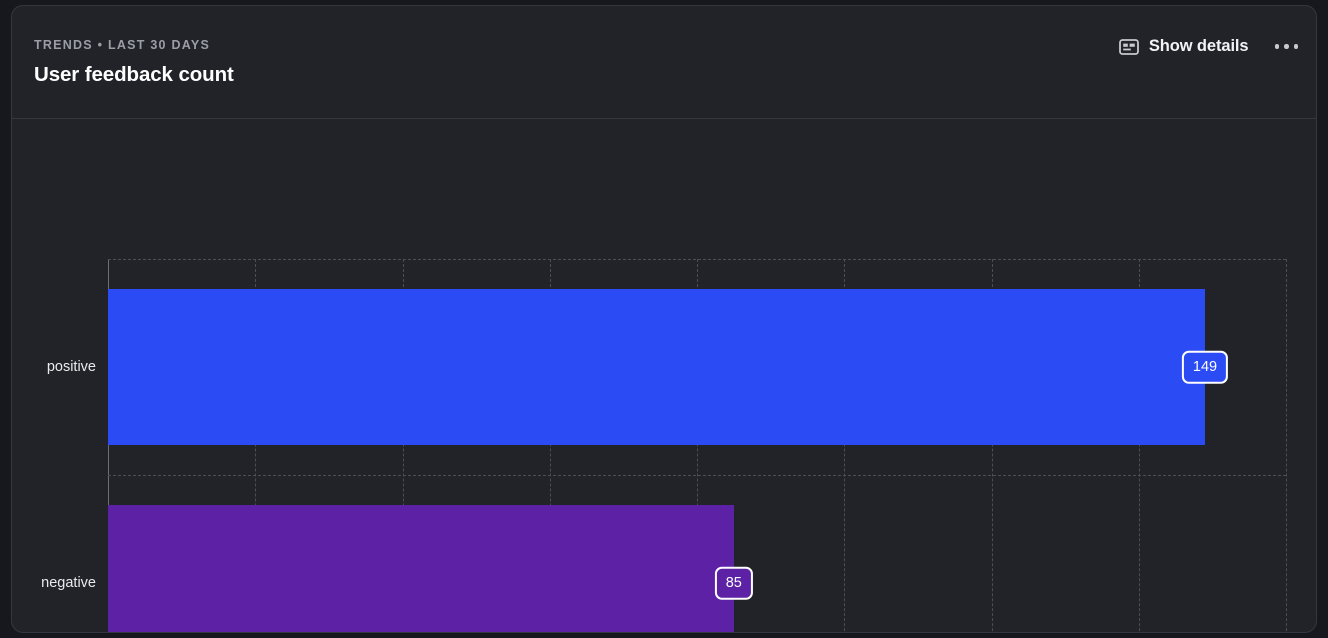  What do you see at coordinates (733, 583) in the screenshot?
I see `value-badge-negative: 85` at bounding box center [733, 583].